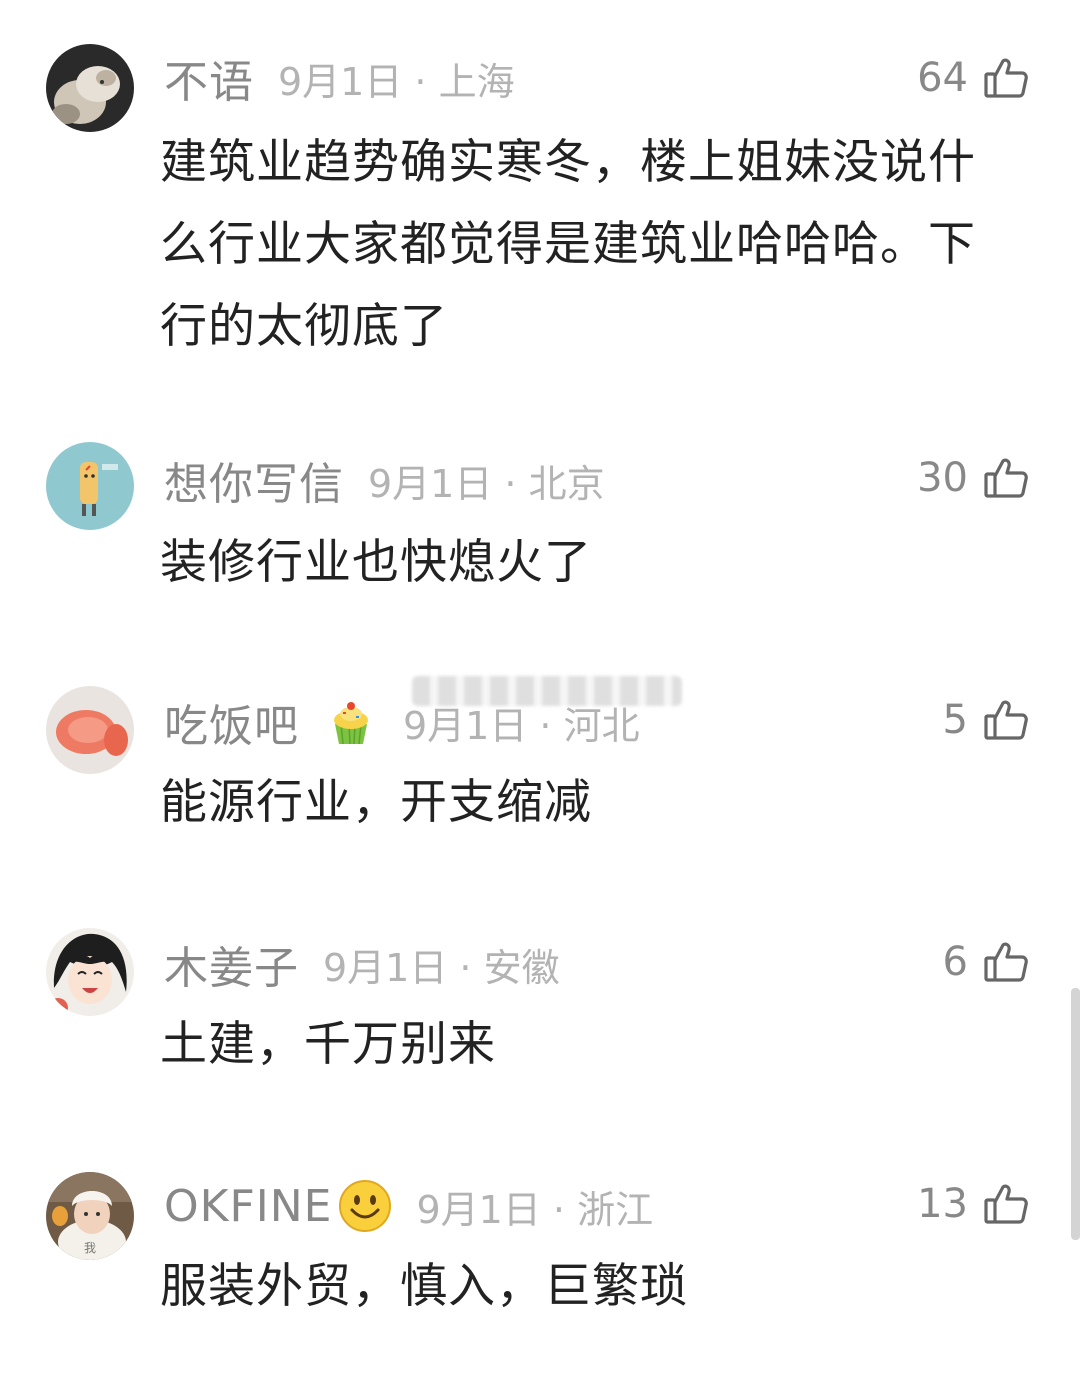 Image resolution: width=1080 pixels, height=1386 pixels. What do you see at coordinates (328, 1044) in the screenshot?
I see `comment-content: 土建，千万别来` at bounding box center [328, 1044].